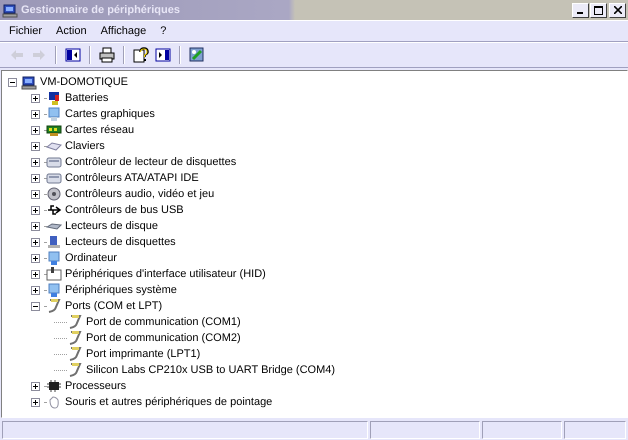  What do you see at coordinates (113, 306) in the screenshot?
I see `tree-item: Ports (COM et LPT)` at bounding box center [113, 306].